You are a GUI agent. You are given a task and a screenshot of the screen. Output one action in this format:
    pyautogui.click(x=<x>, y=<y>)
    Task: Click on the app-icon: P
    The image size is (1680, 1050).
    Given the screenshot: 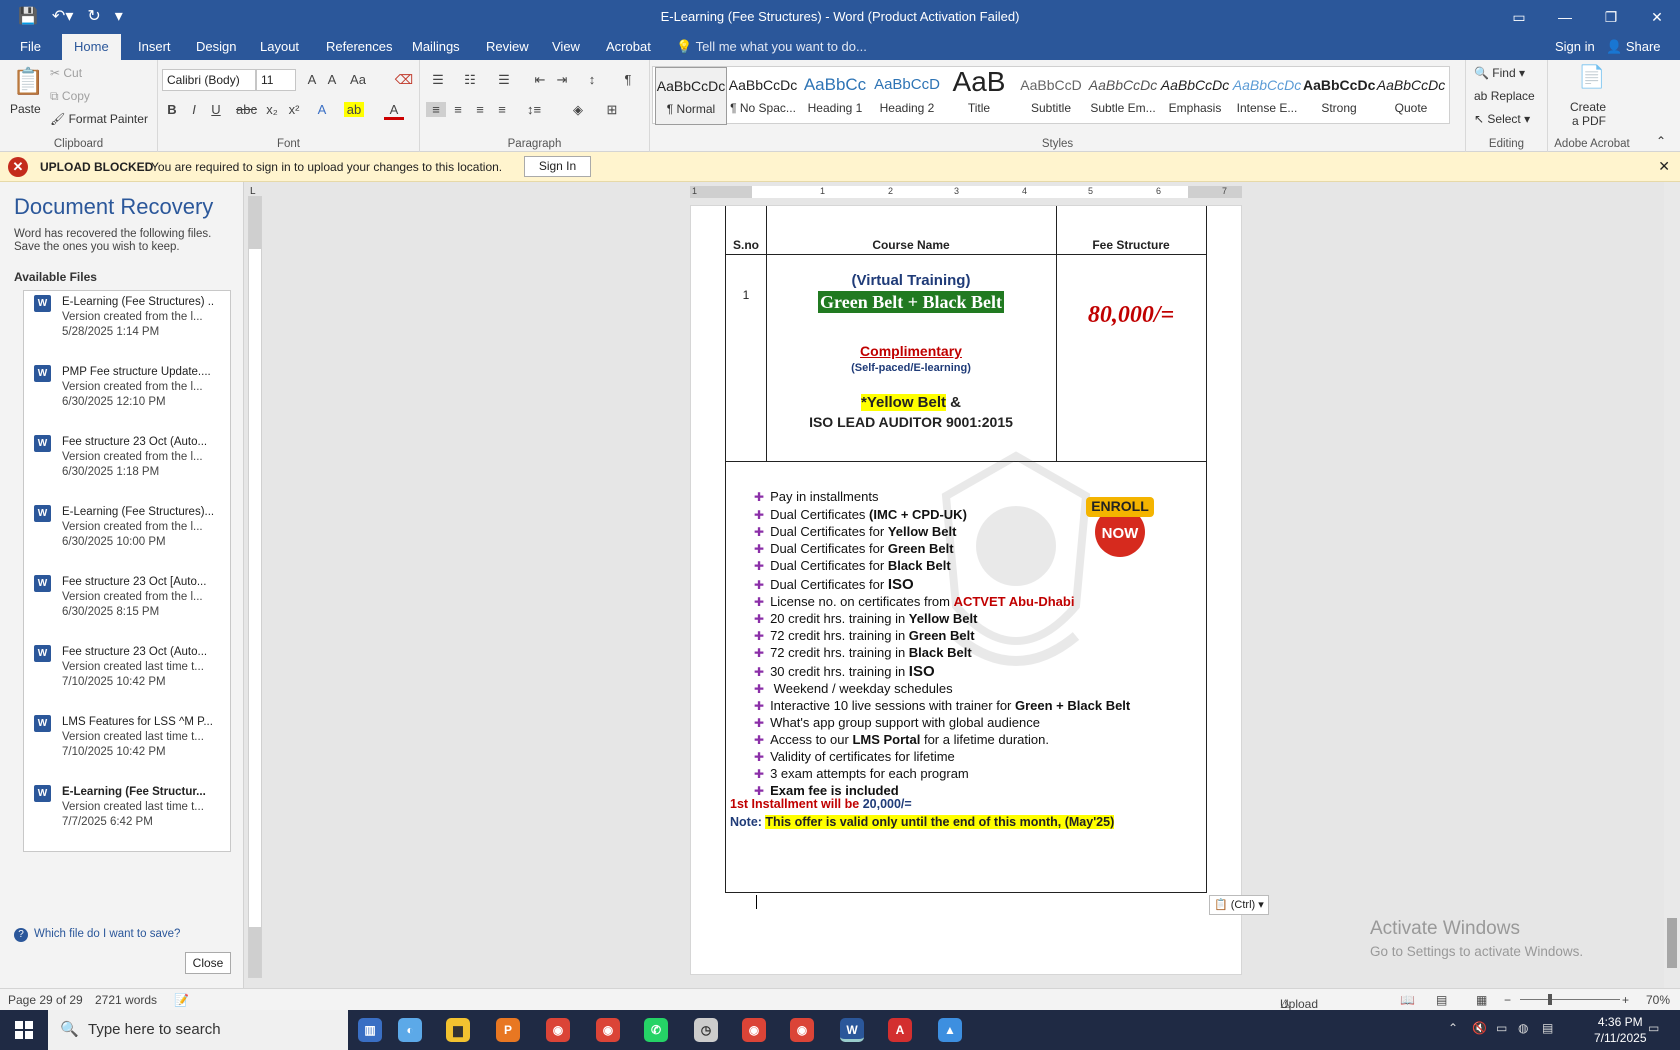 What is the action you would take?
    pyautogui.click(x=508, y=1030)
    